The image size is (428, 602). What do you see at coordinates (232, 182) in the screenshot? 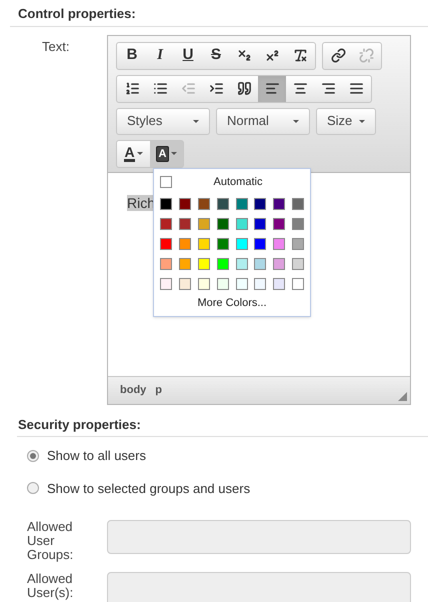
I see `automatic-color-option: Automatic` at bounding box center [232, 182].